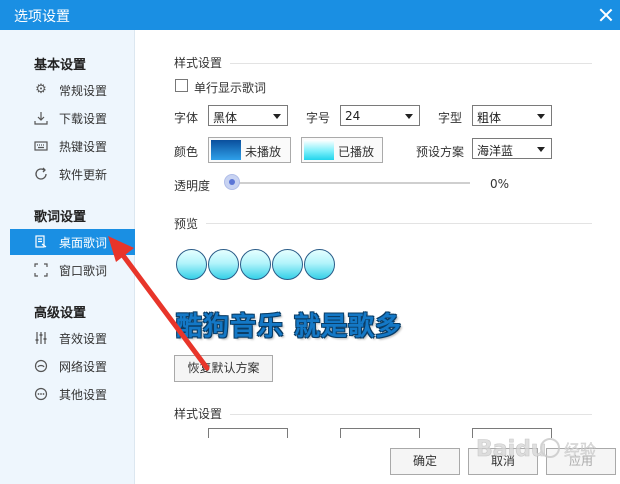  What do you see at coordinates (223, 368) in the screenshot?
I see `reset-default-button: 恢复默认方案` at bounding box center [223, 368].